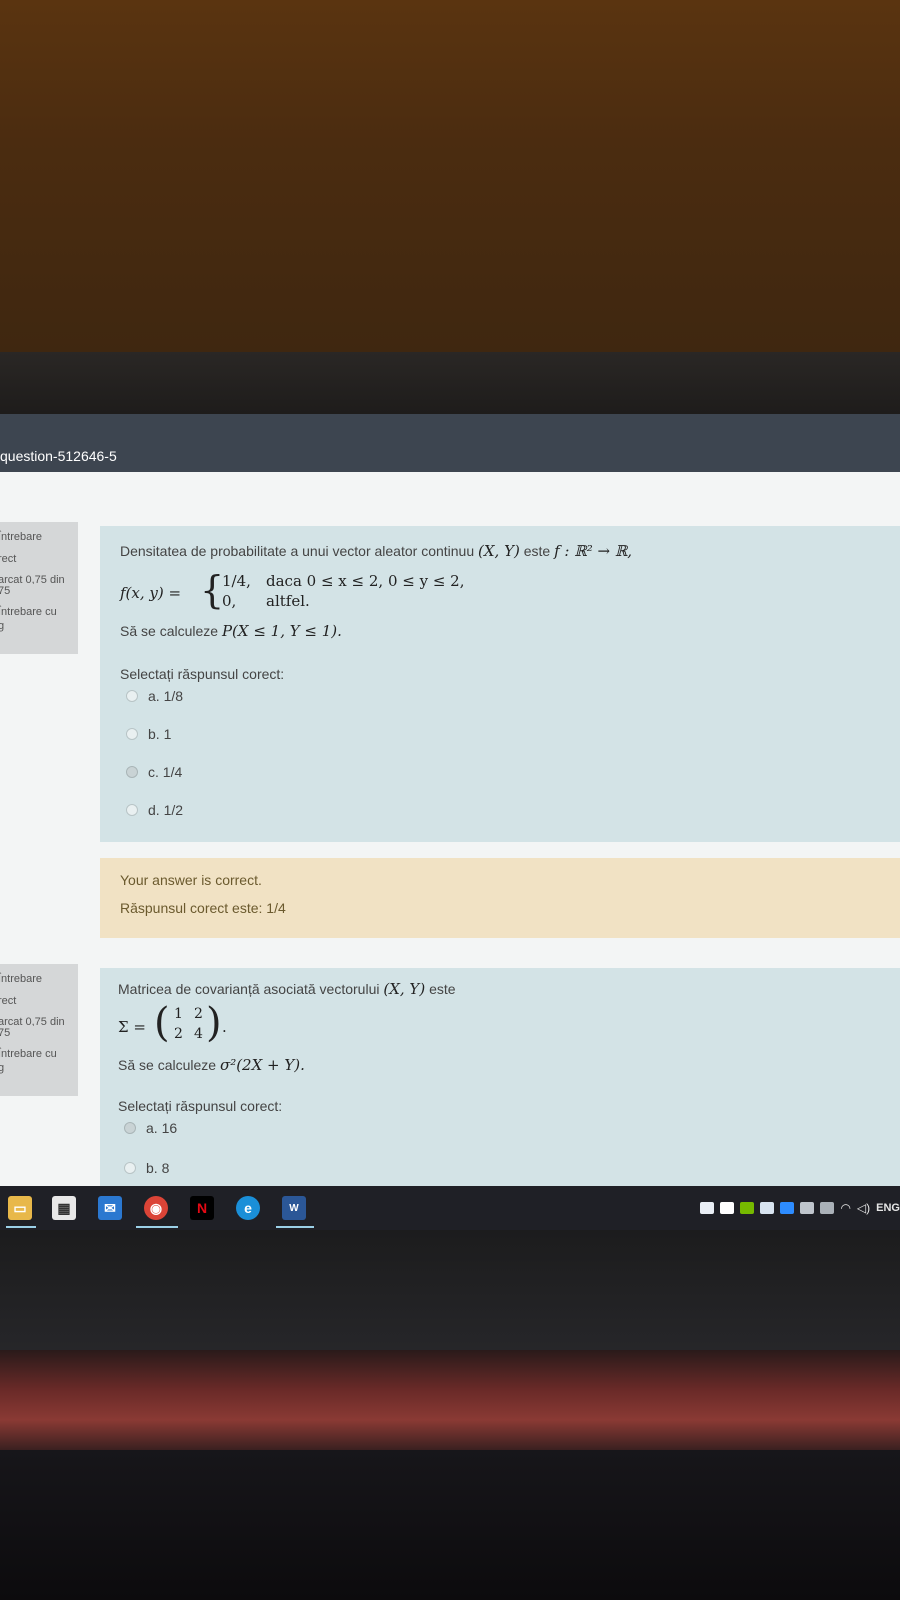 This screenshot has width=900, height=1600. Describe the element at coordinates (229, 601) in the screenshot. I see `case2-value: 0,` at that location.